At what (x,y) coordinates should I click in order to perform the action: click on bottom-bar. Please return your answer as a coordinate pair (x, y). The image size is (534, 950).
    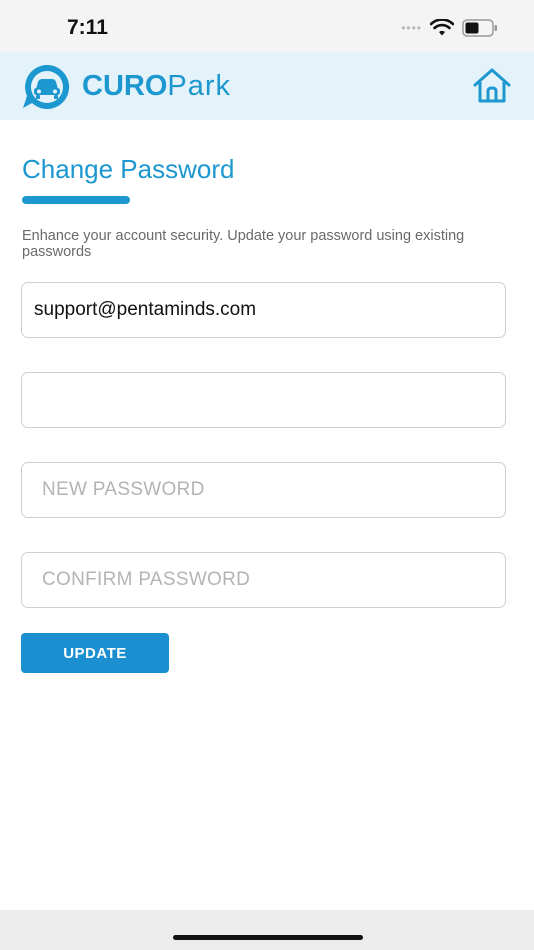
    Looking at the image, I should click on (267, 930).